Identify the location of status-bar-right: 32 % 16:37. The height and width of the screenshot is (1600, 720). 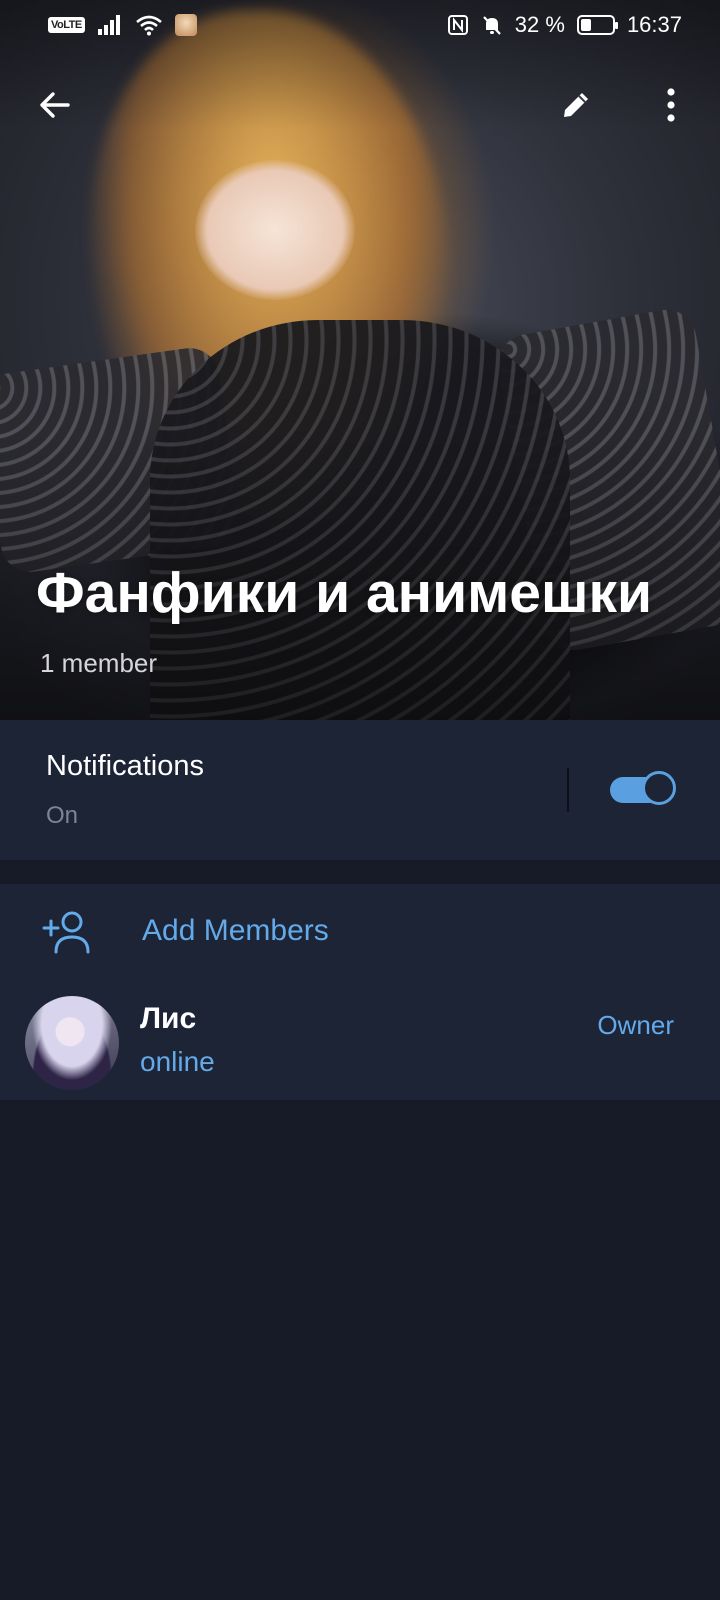
(564, 25).